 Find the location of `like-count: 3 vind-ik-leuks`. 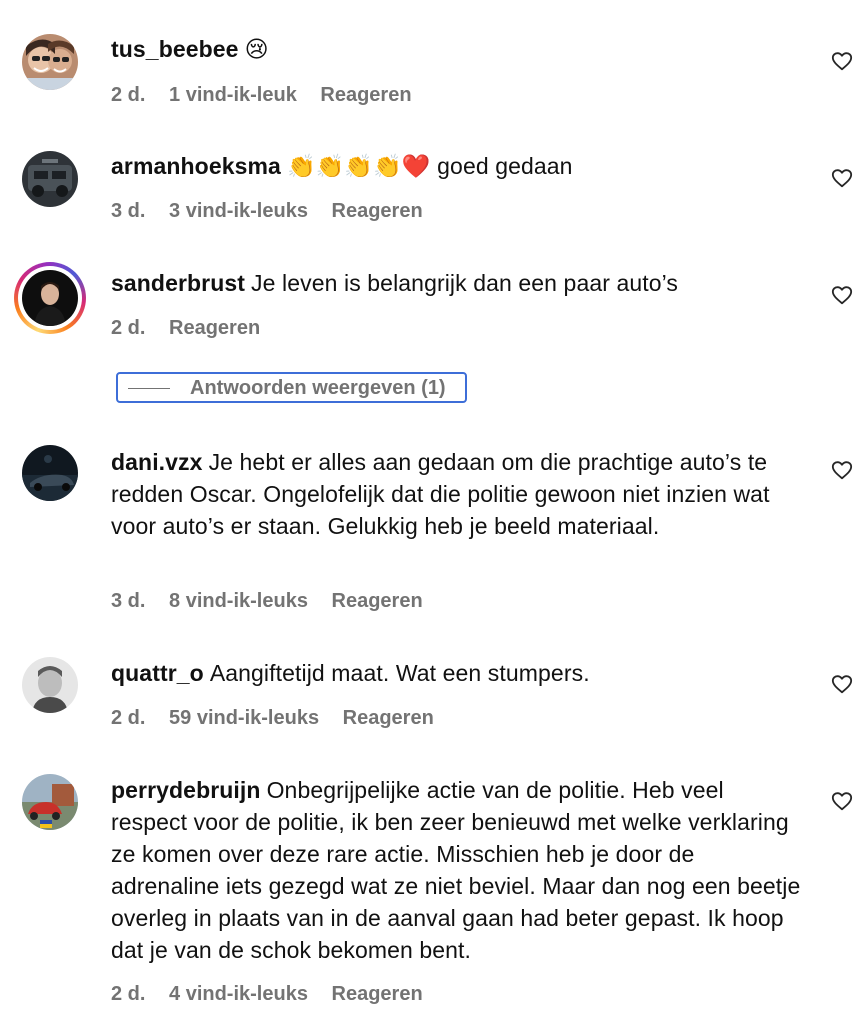

like-count: 3 vind-ik-leuks is located at coordinates (238, 211).